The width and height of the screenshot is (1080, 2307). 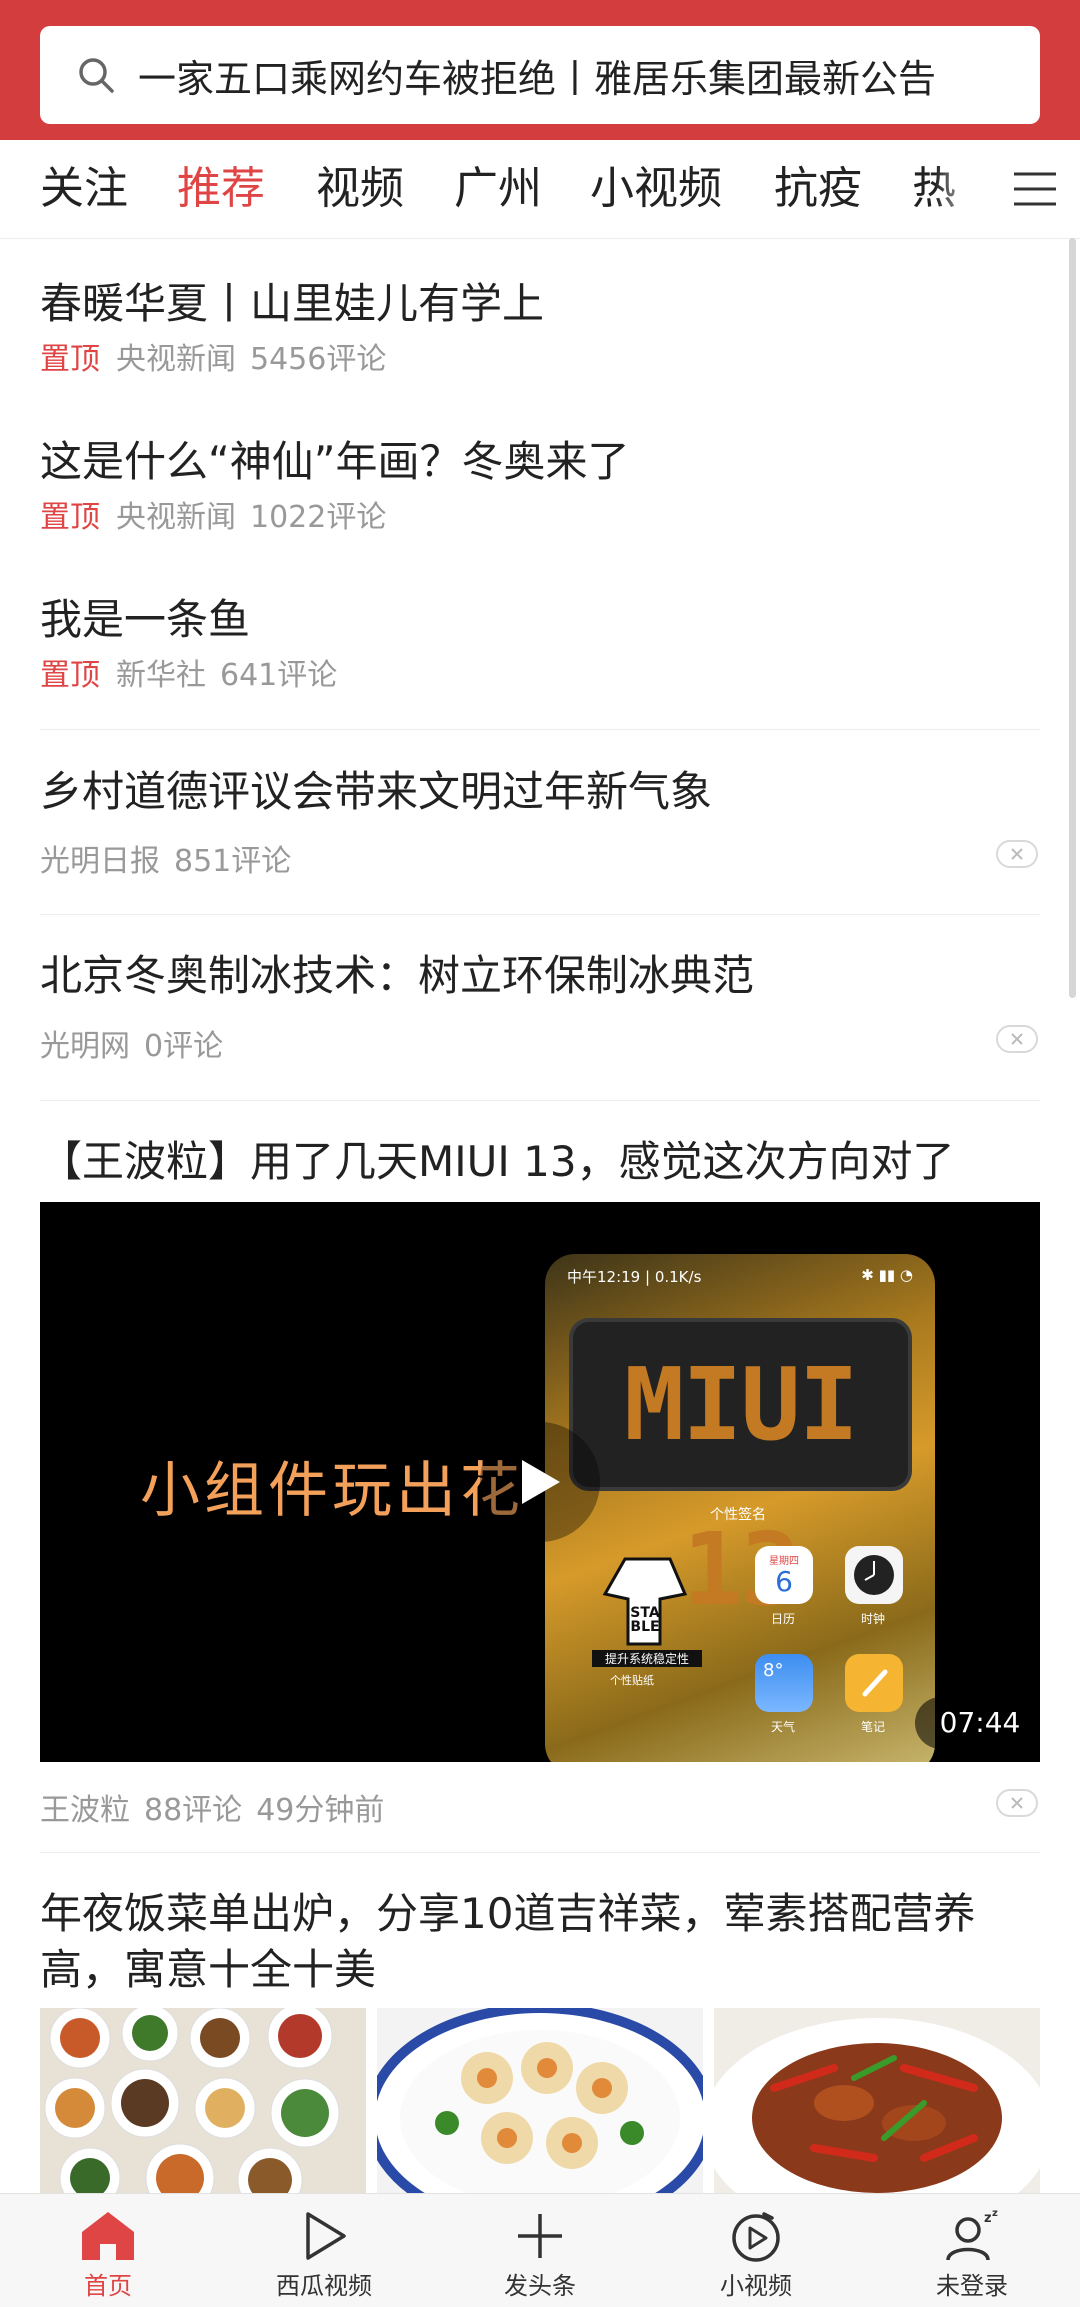 I want to click on channel-tabs: 关注 推荐 视频 广州 小视频 抗疫 热, so click(x=540, y=189).